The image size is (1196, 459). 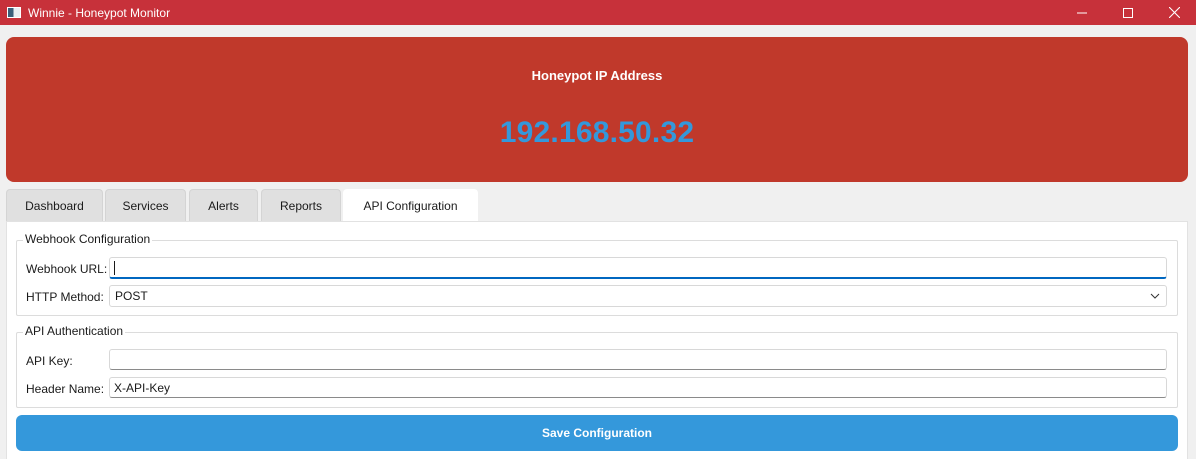 What do you see at coordinates (597, 75) in the screenshot?
I see `ip-banner-label: Honeypot IP Address` at bounding box center [597, 75].